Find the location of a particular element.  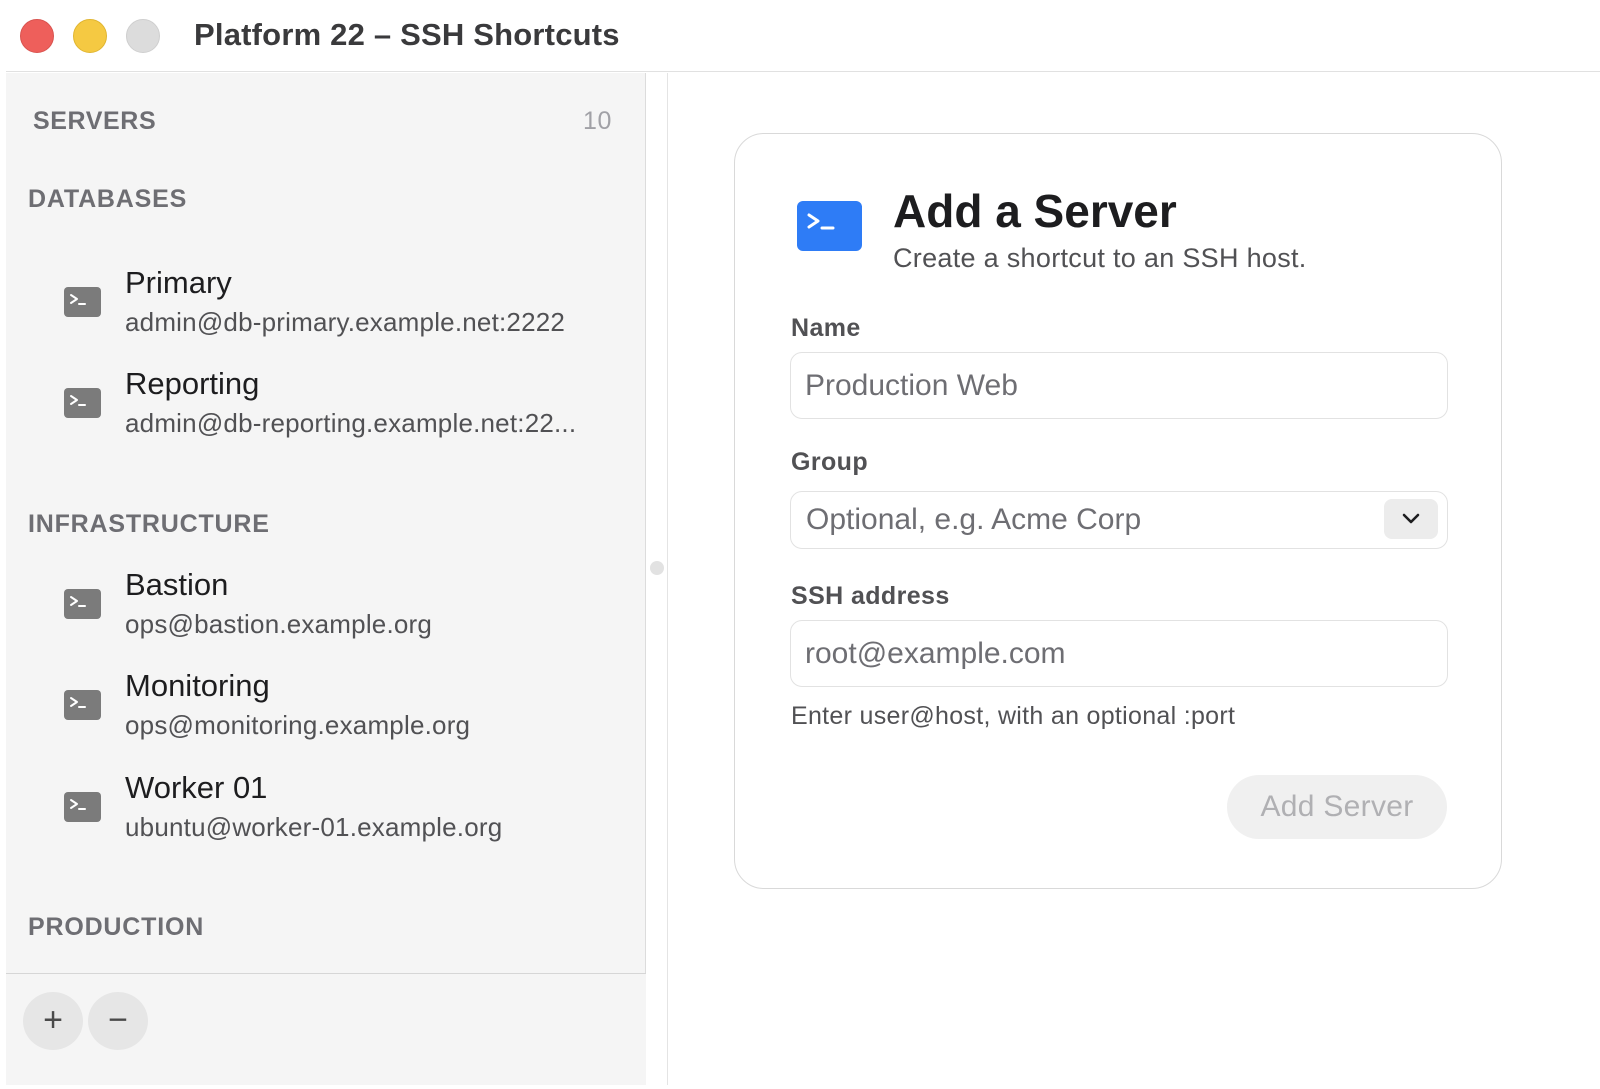

chevron-down-icon is located at coordinates (1411, 519).